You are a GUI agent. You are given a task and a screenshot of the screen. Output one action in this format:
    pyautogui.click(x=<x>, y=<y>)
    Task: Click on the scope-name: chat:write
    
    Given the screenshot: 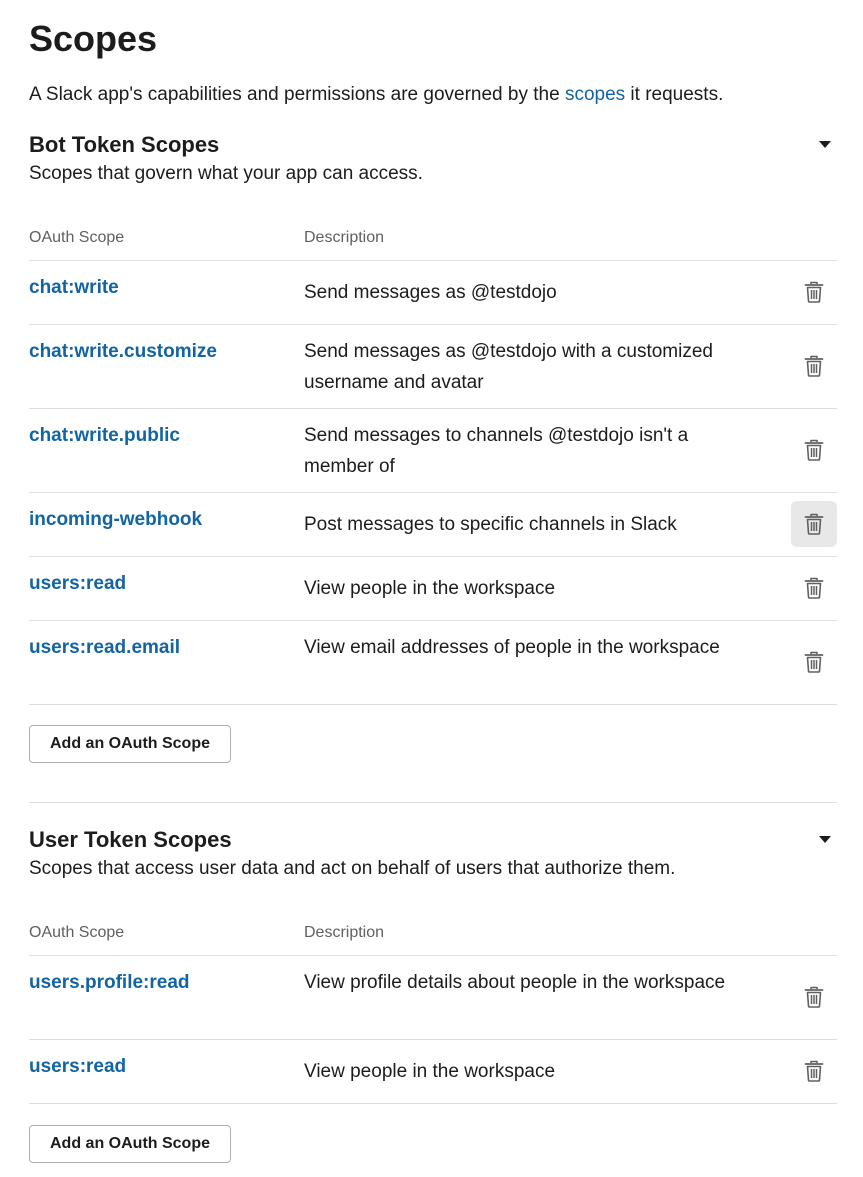 What is the action you would take?
    pyautogui.click(x=74, y=288)
    